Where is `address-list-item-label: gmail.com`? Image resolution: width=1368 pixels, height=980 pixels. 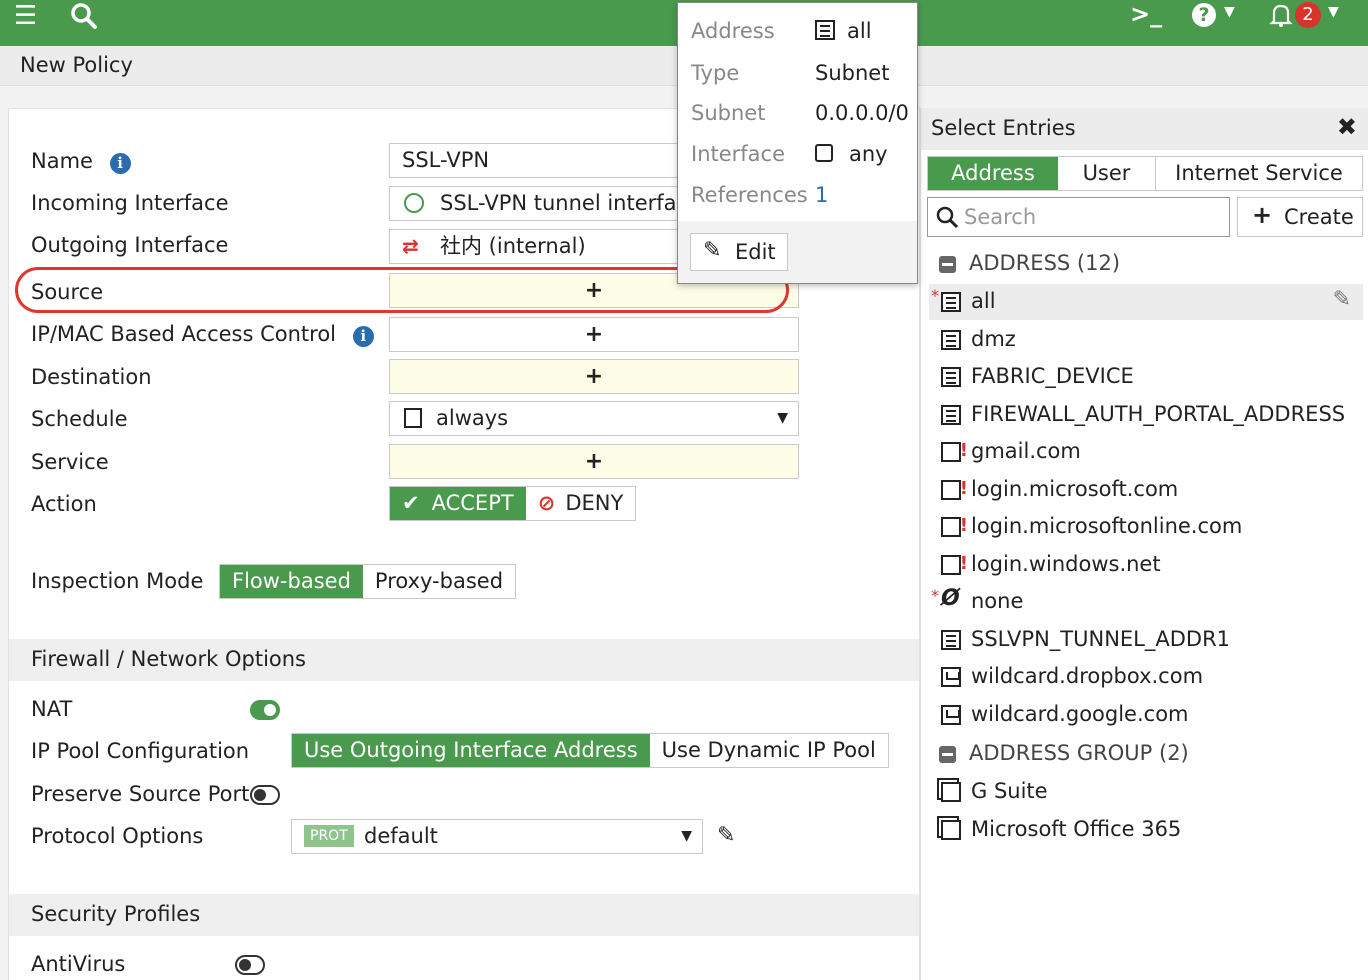 address-list-item-label: gmail.com is located at coordinates (1026, 451).